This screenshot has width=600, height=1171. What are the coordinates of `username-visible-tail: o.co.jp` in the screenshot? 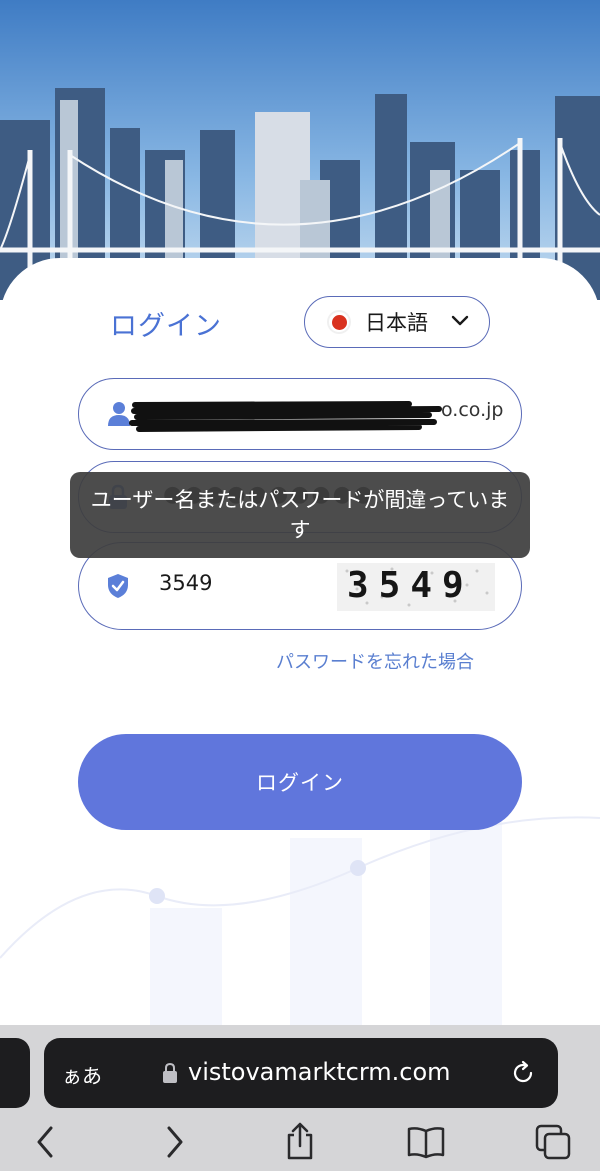 It's located at (472, 410).